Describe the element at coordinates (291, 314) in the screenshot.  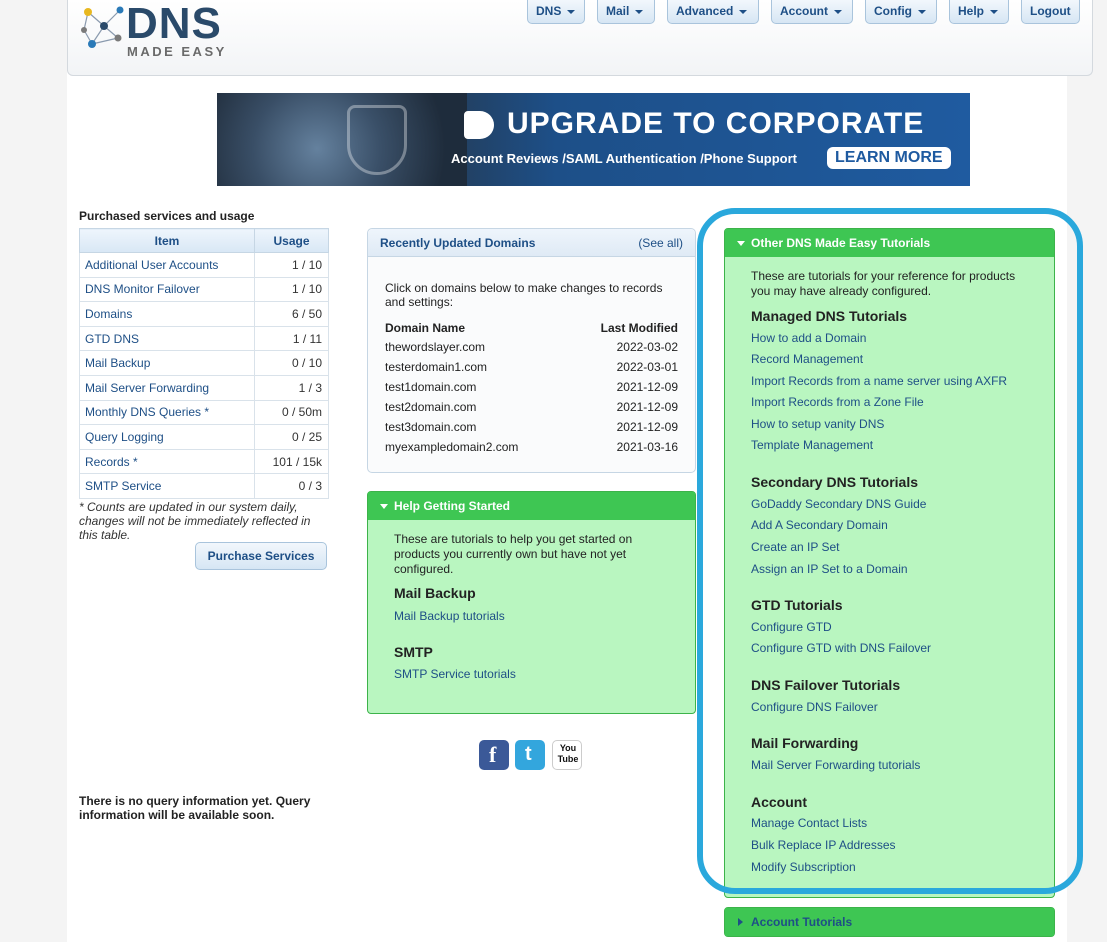
I see `usage-value: 6 / 50` at that location.